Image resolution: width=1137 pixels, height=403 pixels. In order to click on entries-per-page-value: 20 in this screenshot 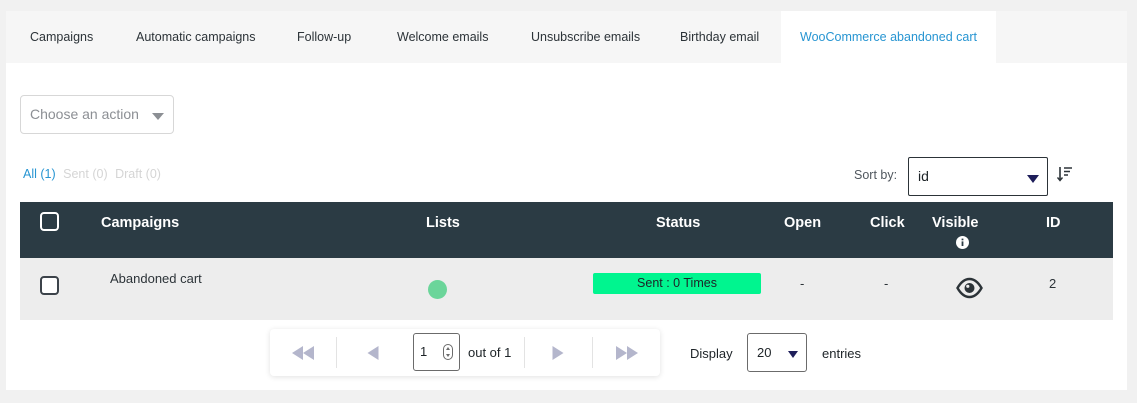, I will do `click(764, 352)`.